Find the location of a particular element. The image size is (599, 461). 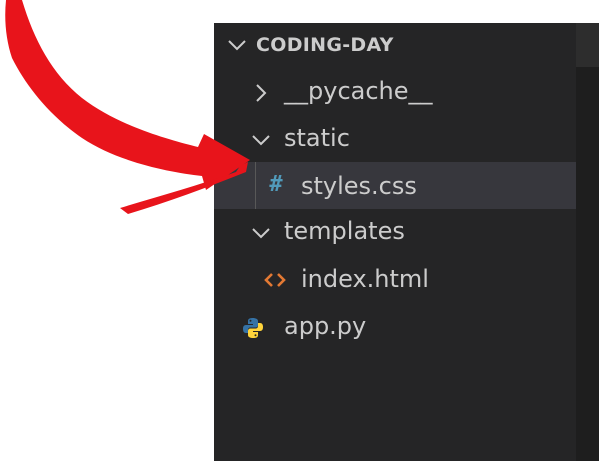

tree-item-label: styles.css is located at coordinates (359, 186).